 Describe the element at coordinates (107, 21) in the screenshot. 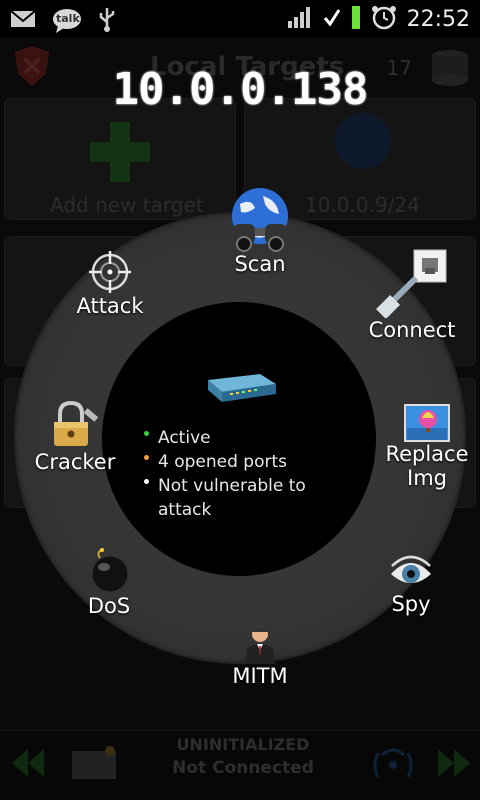

I see `usb-icon` at that location.